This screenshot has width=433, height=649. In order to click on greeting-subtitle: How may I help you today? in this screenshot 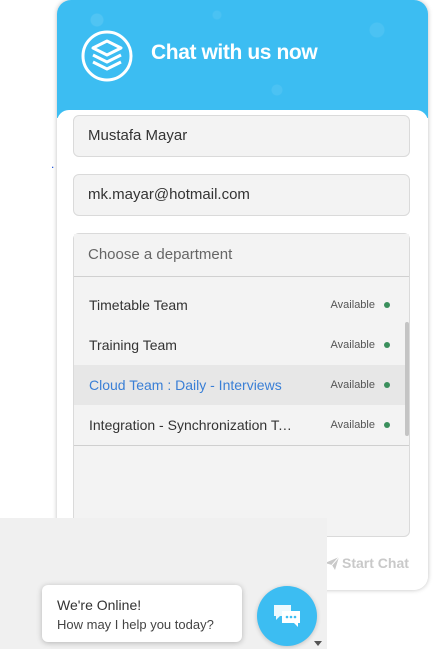, I will do `click(135, 624)`.